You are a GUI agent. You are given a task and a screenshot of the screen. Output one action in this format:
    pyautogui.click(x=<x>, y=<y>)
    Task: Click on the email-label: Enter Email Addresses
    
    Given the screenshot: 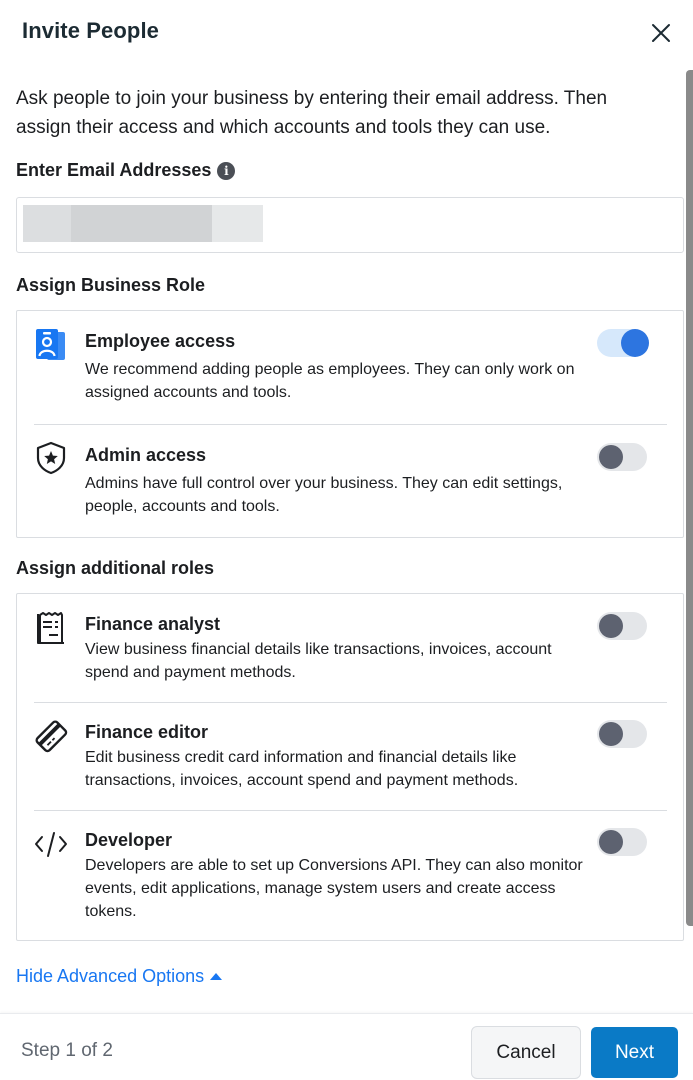 What is the action you would take?
    pyautogui.click(x=114, y=170)
    